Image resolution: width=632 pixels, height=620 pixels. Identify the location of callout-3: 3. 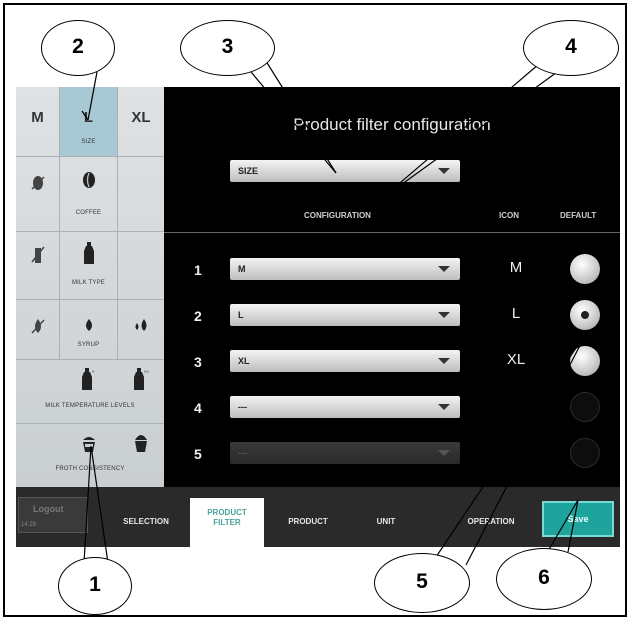
(227, 48).